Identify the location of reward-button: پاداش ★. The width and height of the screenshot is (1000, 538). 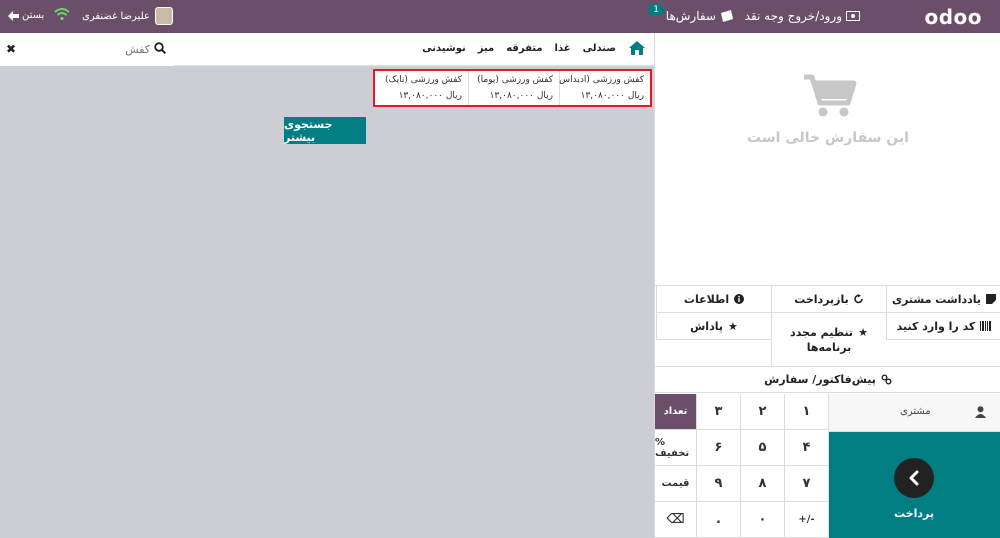
(713, 326).